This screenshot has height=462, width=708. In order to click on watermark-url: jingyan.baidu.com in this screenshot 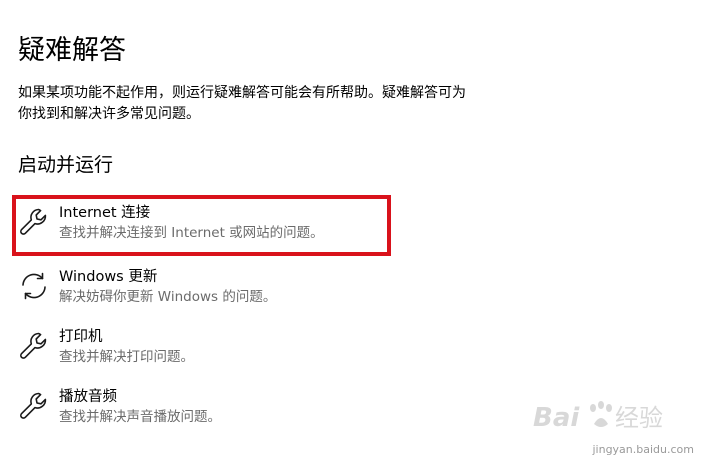, I will do `click(643, 449)`.